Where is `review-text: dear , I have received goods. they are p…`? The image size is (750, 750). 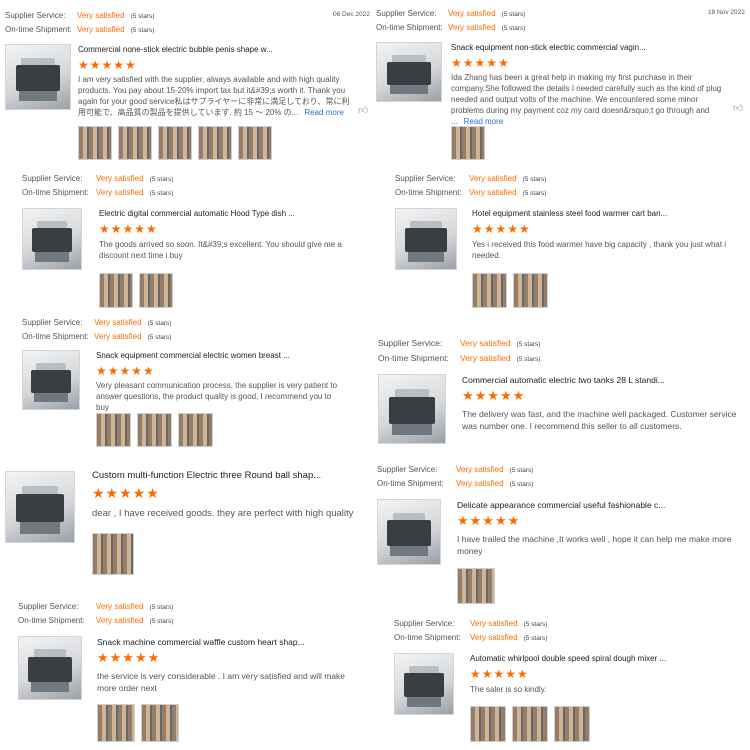
review-text: dear , I have received goods. they are p… is located at coordinates (227, 513).